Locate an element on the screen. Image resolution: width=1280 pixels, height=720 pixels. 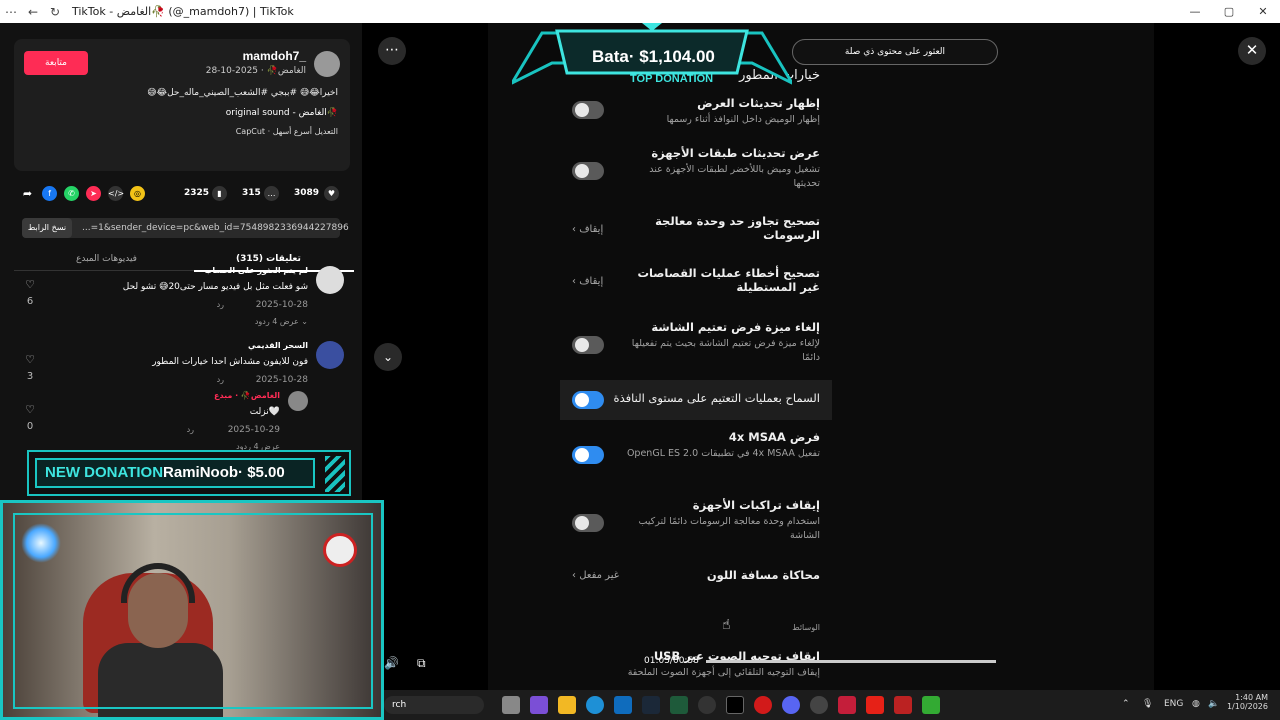
author-avatar is located at coordinates (327, 64).